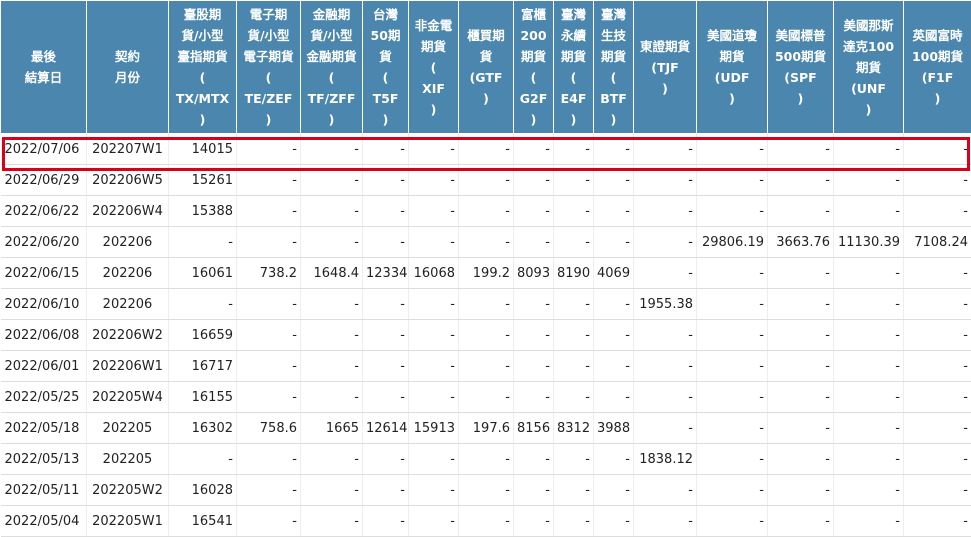 The width and height of the screenshot is (971, 537). I want to click on header-t5f: 台灣50期貨(T5F), so click(386, 67).